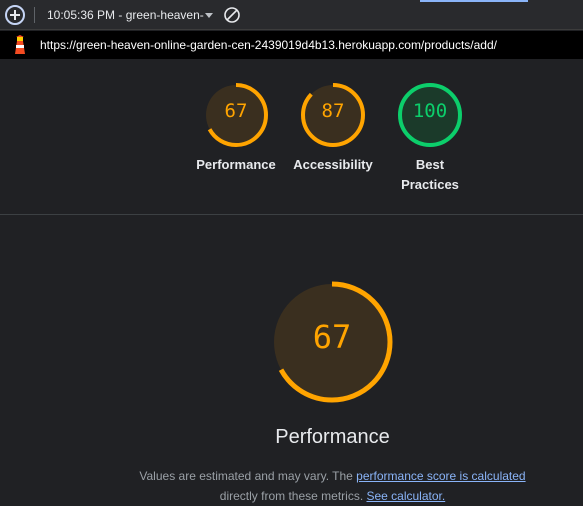 This screenshot has height=506, width=583. I want to click on plus-circle-icon, so click(15, 15).